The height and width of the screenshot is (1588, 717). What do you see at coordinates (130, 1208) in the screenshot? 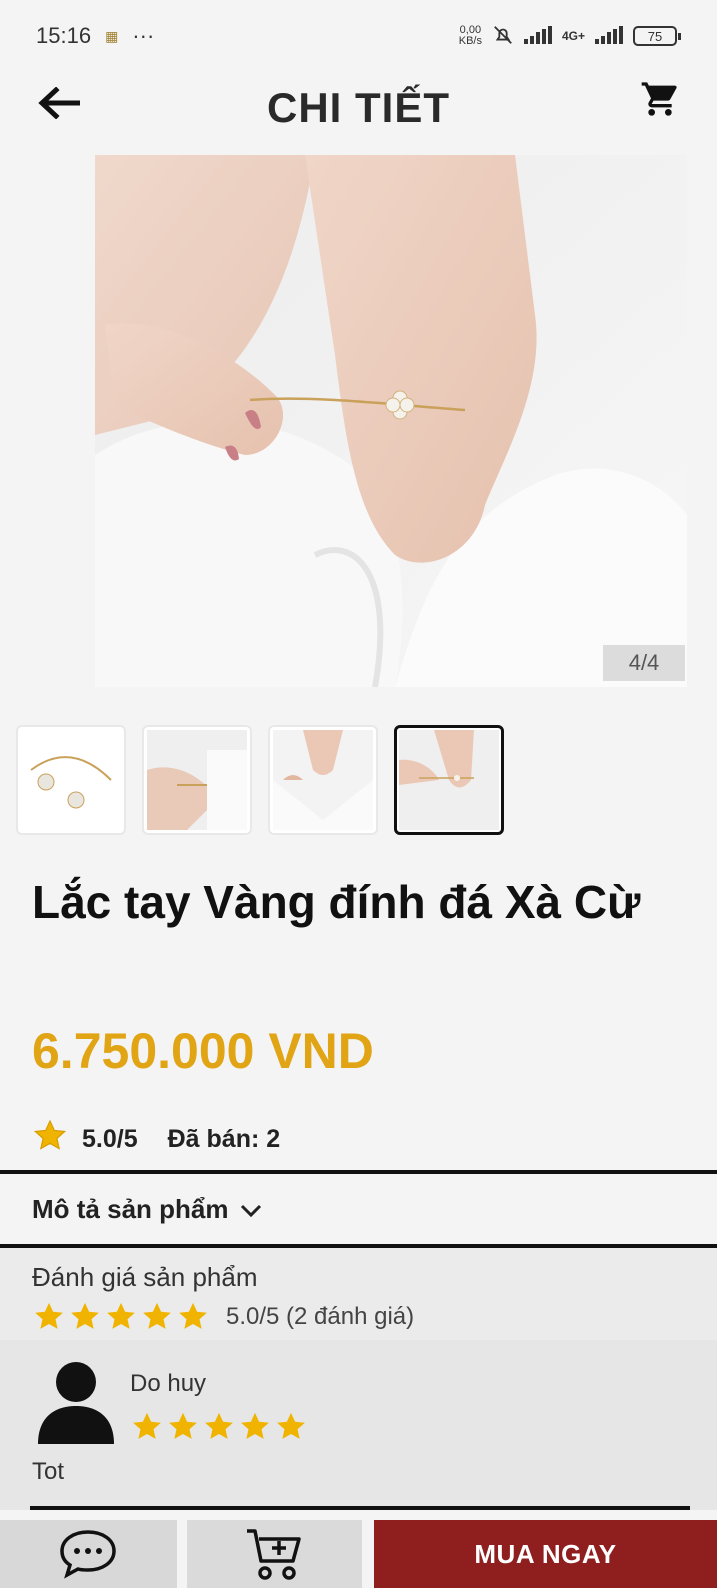
I see `description-label: Mô tả sản phẩm` at bounding box center [130, 1208].